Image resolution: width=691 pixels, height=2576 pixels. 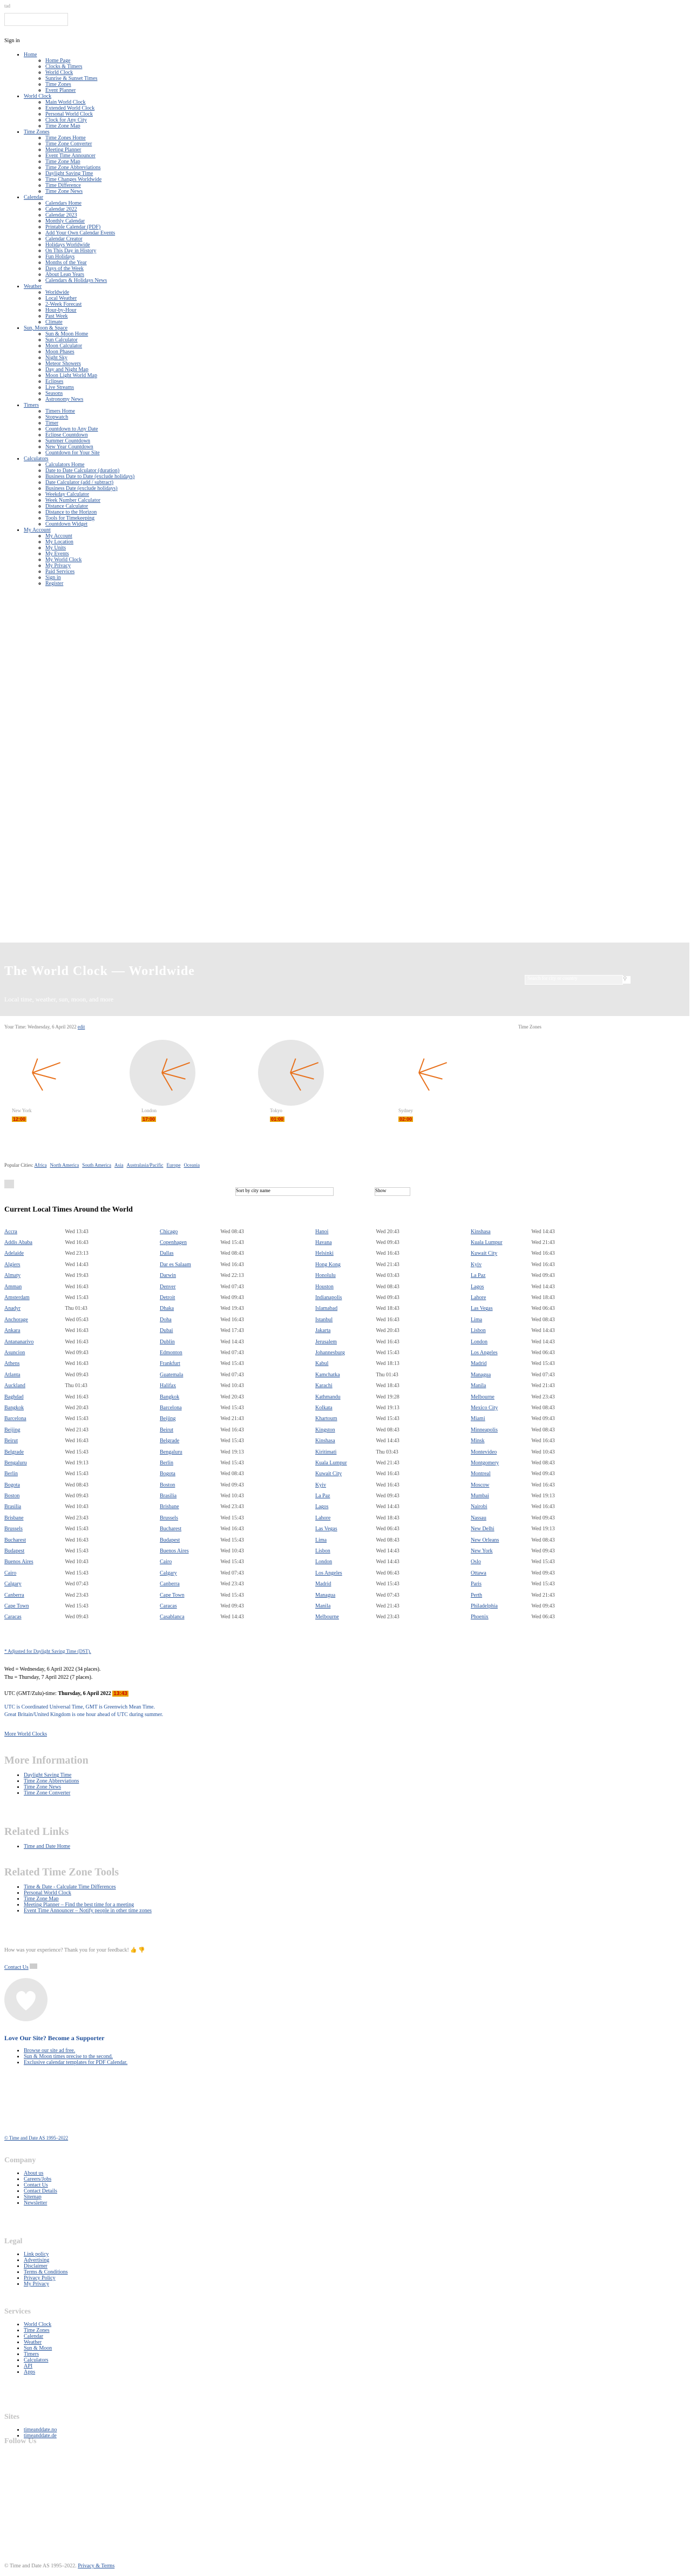 I want to click on city-link: Cairo, so click(x=190, y=1562).